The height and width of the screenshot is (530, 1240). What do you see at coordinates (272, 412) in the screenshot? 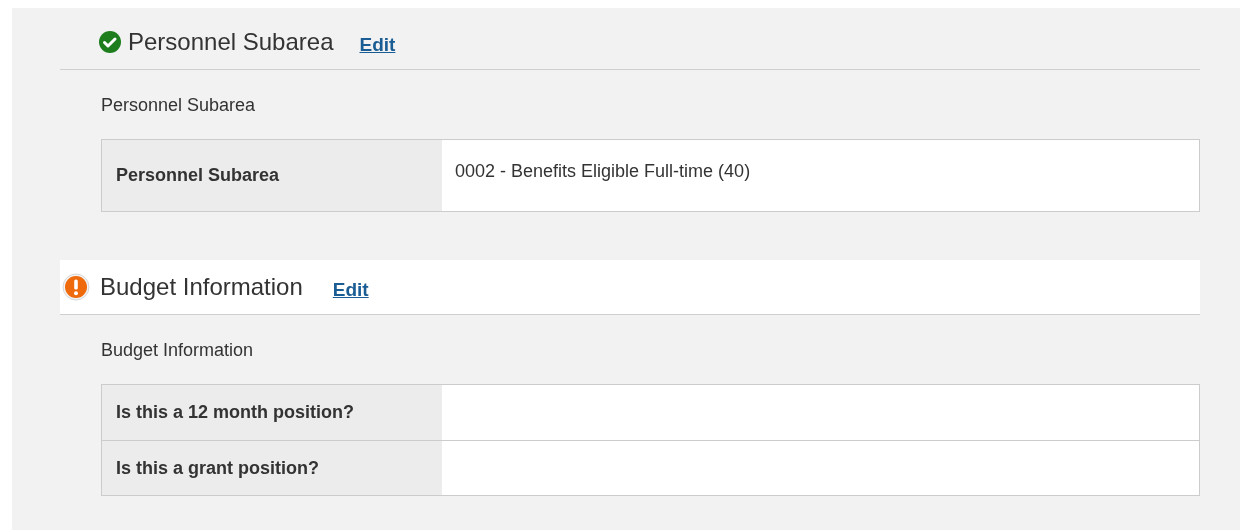
I see `field-label: Is this a 12 month position?` at bounding box center [272, 412].